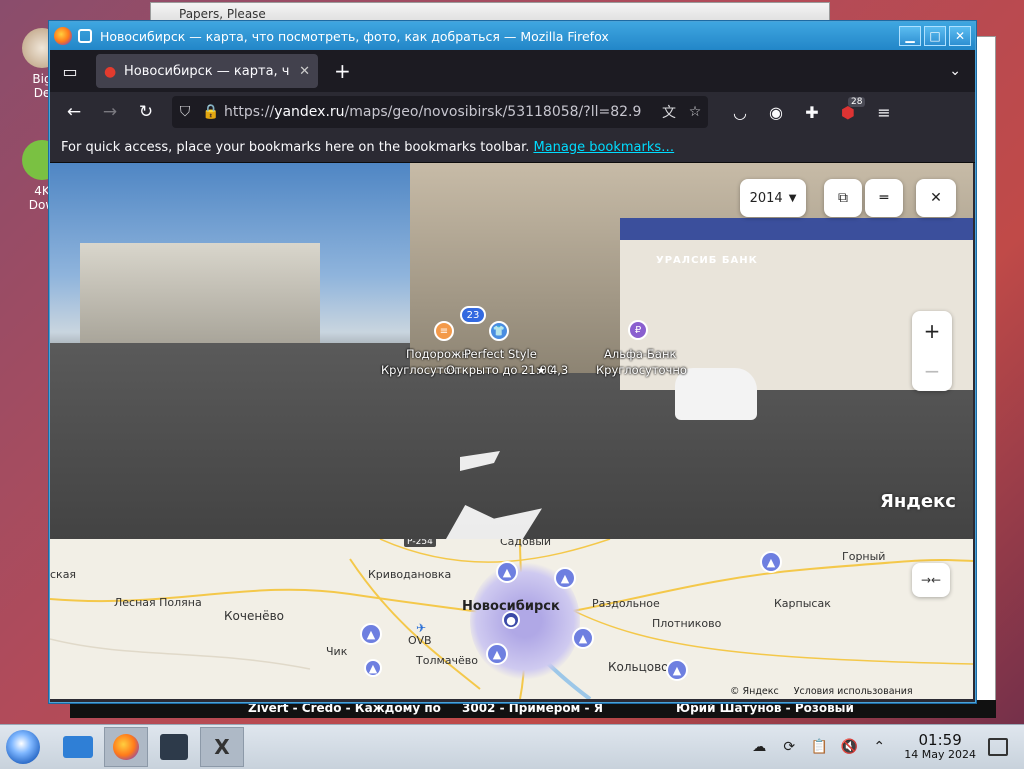  I want to click on map-copyright: © Яндекс Условия использования, so click(827, 691).